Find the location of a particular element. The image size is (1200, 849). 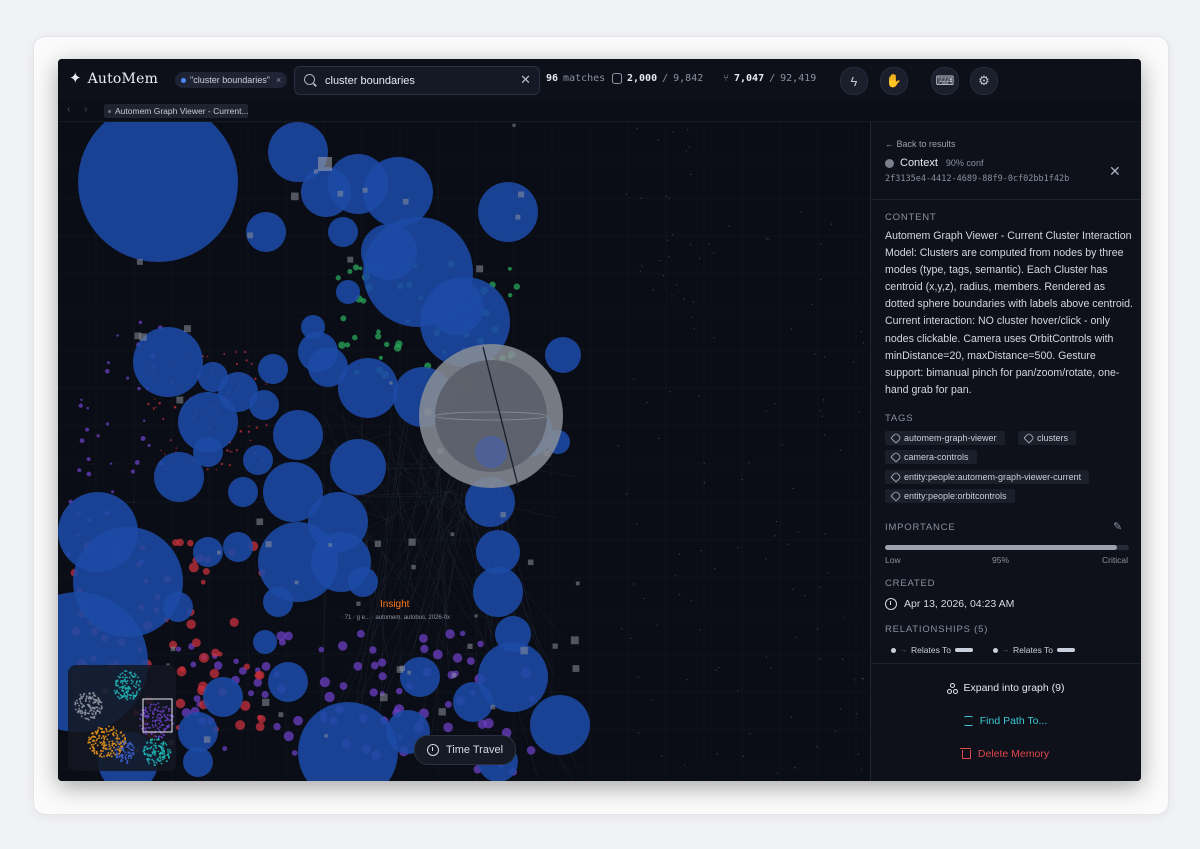

tag: camera-controls is located at coordinates (931, 457).